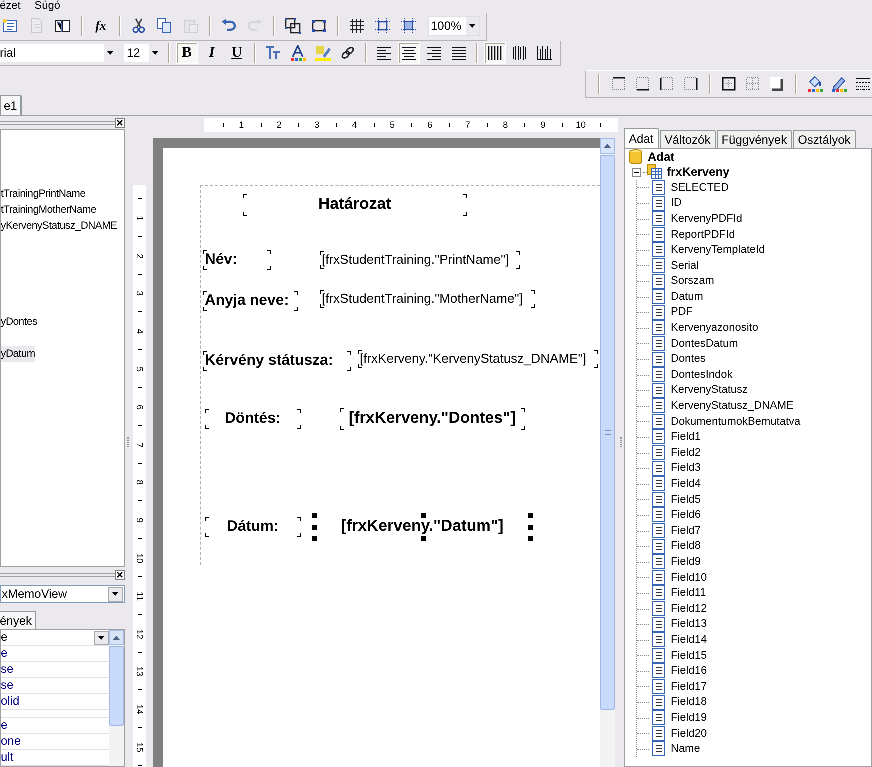  I want to click on text-object: Kérvény státusza:, so click(277, 361).